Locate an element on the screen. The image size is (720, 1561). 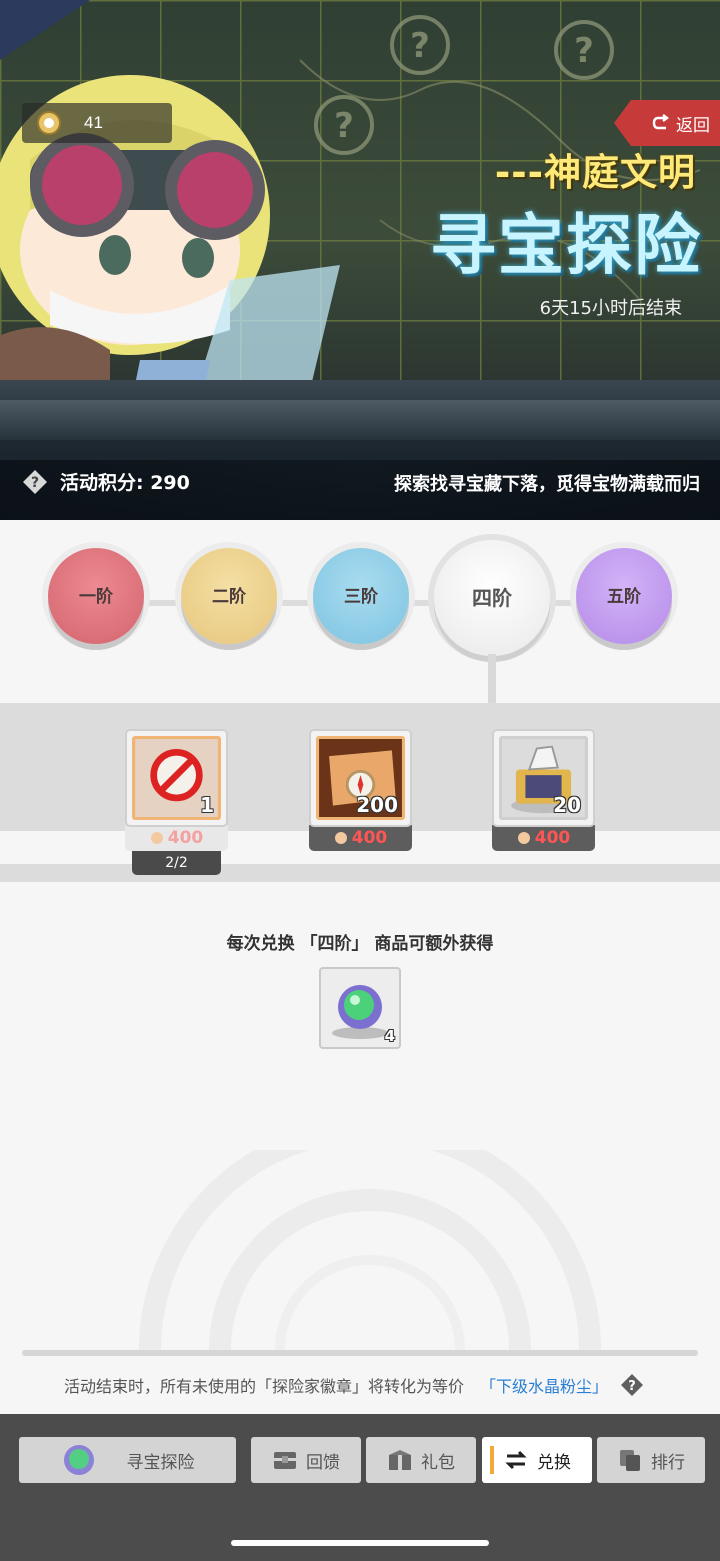
badge-count: 41 is located at coordinates (93, 122).